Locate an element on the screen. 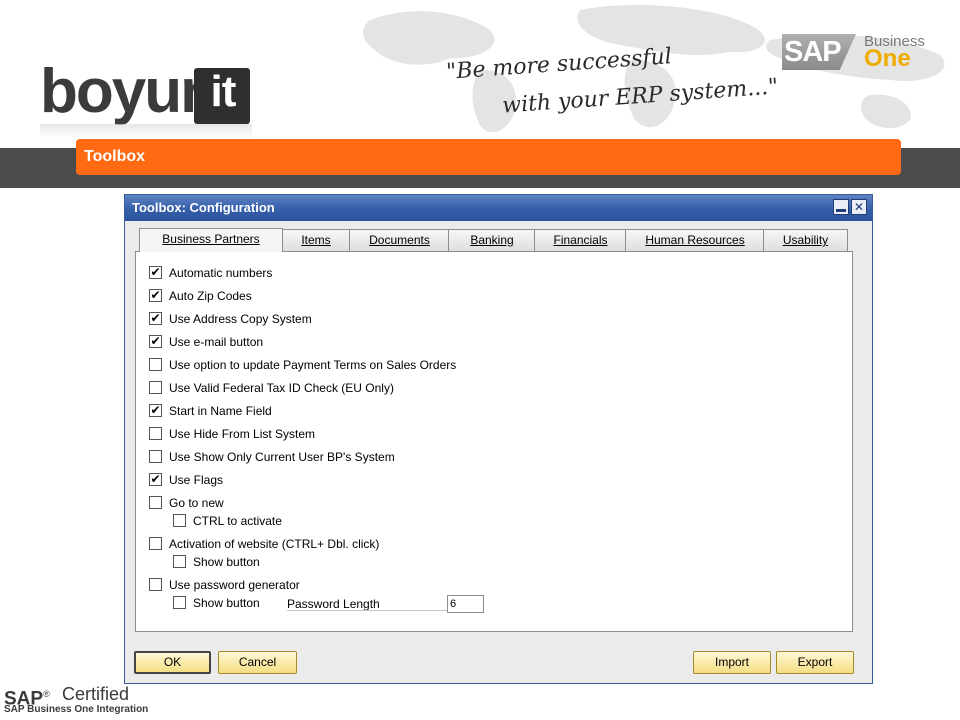 This screenshot has width=960, height=720. tab-label: Financials is located at coordinates (580, 240).